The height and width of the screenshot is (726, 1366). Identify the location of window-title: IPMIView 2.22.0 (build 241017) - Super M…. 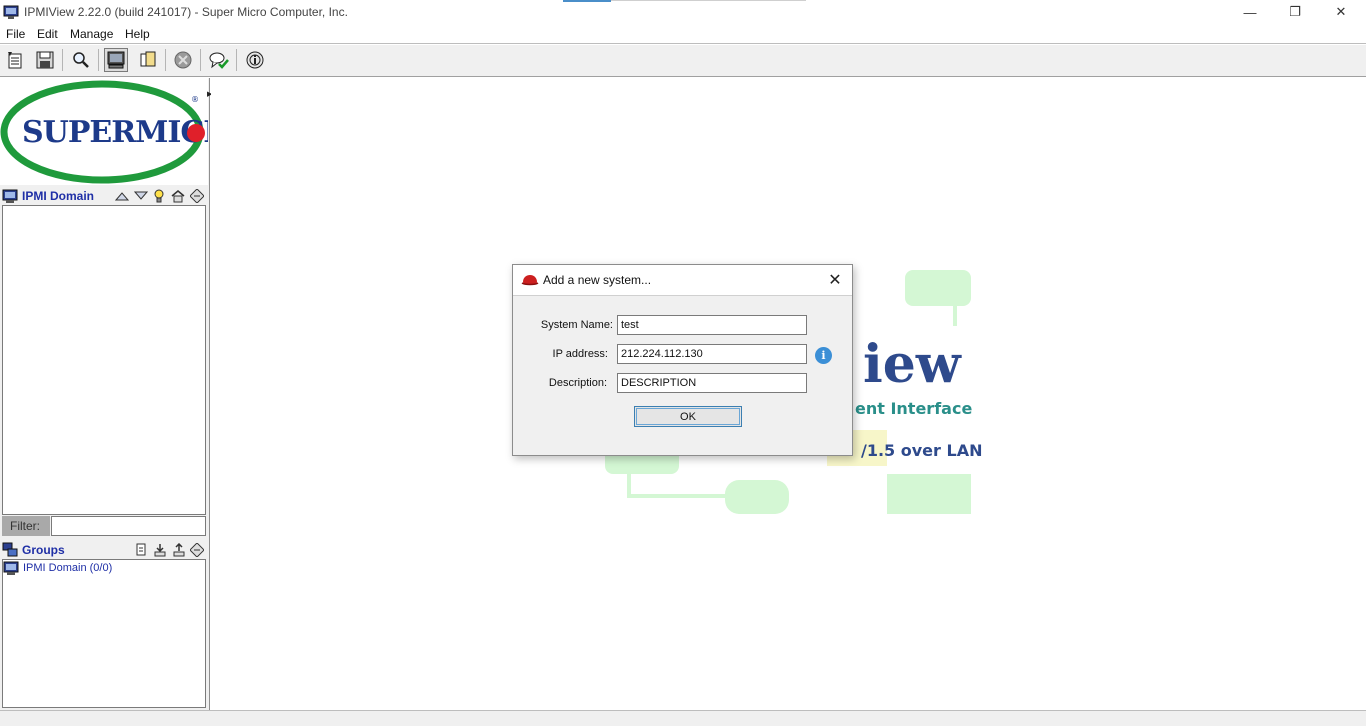
(186, 12).